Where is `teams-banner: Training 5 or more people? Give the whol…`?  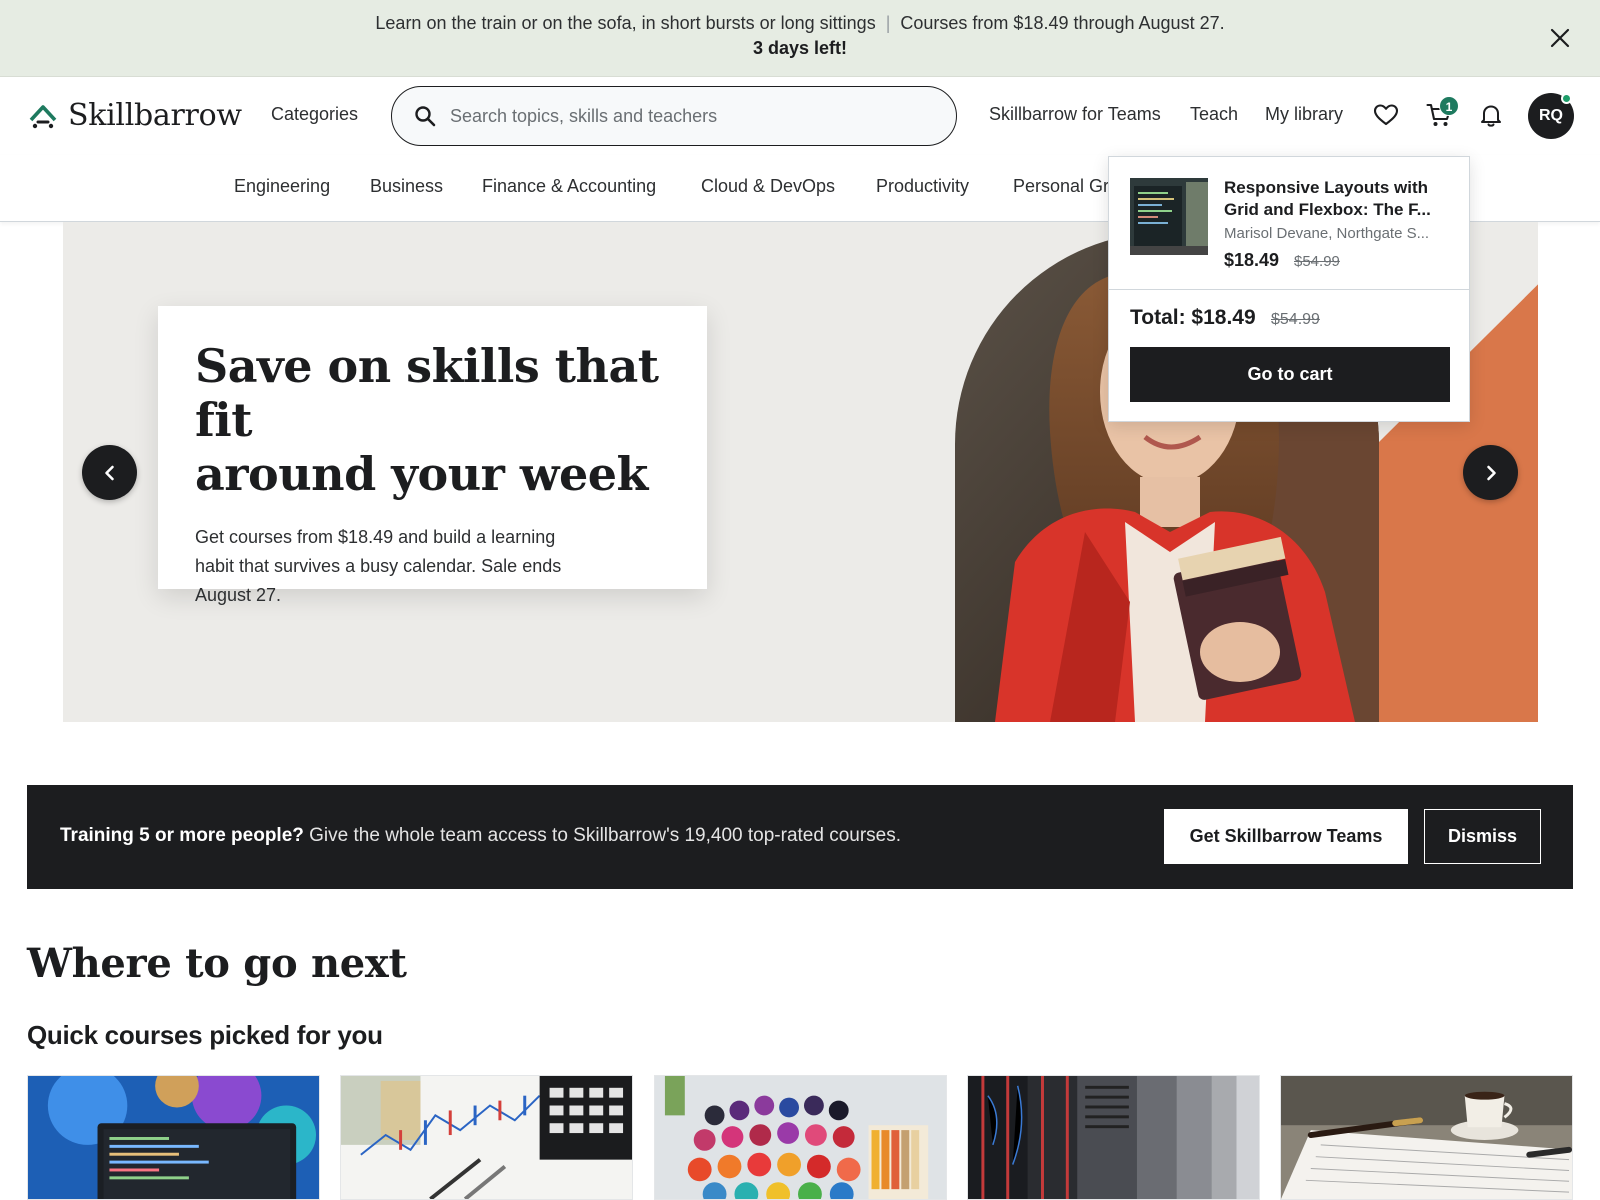
teams-banner: Training 5 or more people? Give the whol… is located at coordinates (800, 837).